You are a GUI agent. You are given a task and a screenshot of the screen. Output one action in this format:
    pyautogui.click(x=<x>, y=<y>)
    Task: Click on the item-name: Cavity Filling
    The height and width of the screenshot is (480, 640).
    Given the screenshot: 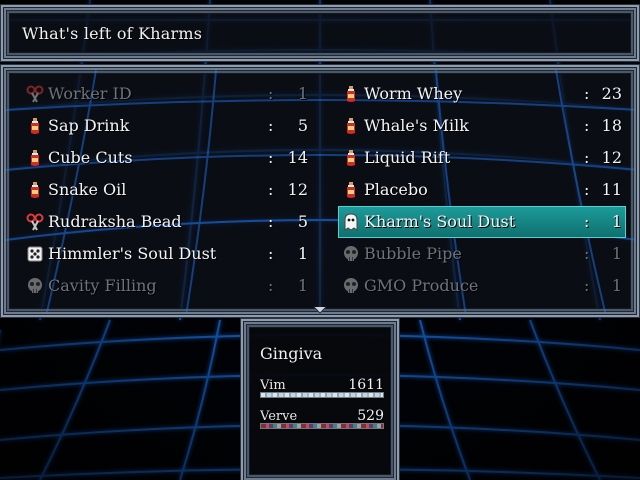 What is the action you would take?
    pyautogui.click(x=102, y=285)
    